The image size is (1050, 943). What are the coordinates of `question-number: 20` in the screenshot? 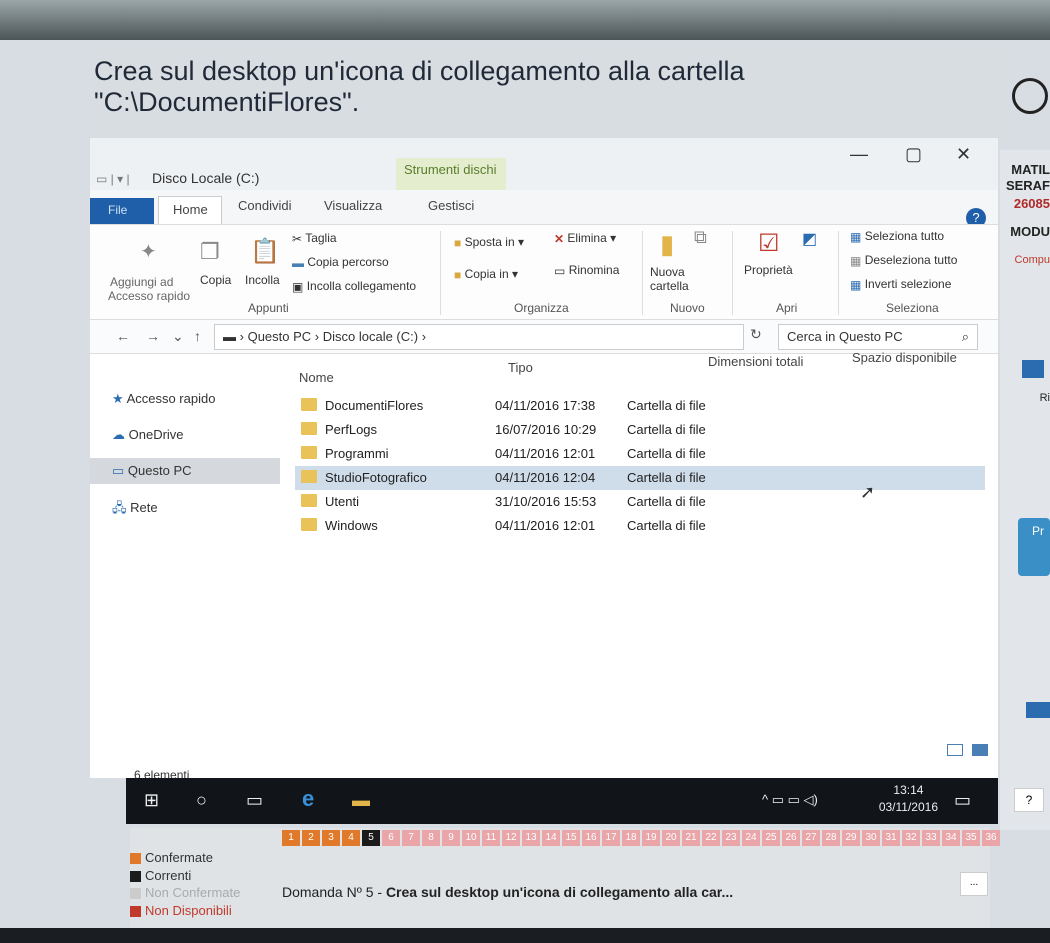 It's located at (671, 838).